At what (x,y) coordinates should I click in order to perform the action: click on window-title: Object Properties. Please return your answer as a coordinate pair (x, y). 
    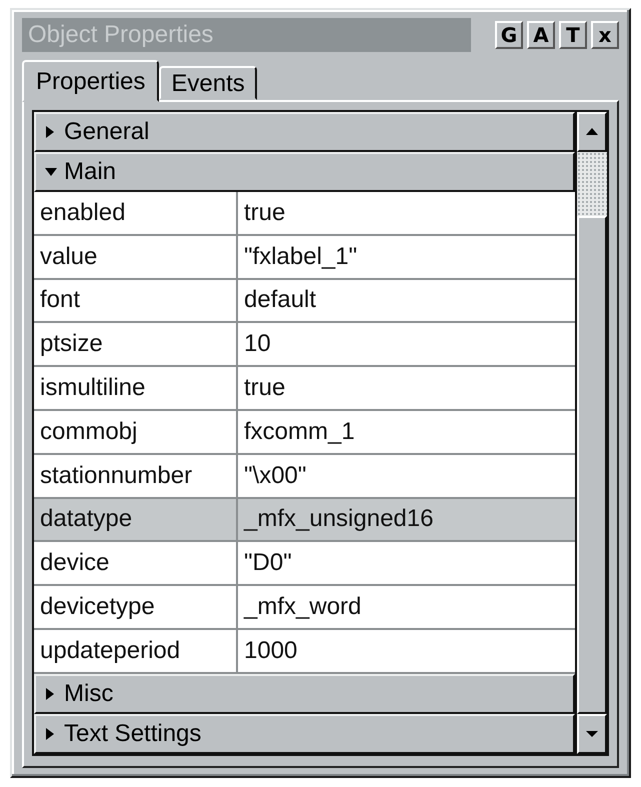
    Looking at the image, I should click on (246, 35).